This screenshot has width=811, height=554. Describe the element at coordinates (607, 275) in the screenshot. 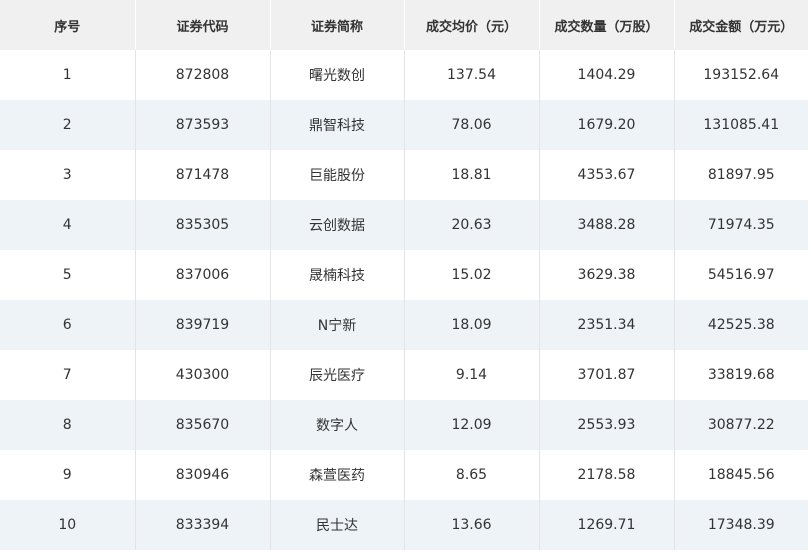

I see `cell-volume: 3629.38` at that location.